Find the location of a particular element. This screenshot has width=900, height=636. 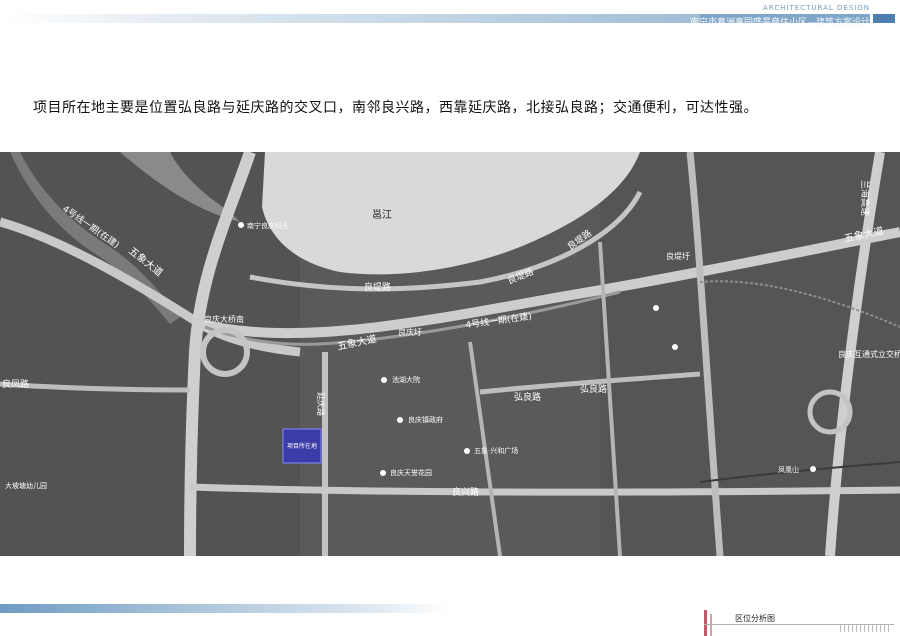

label-govt: 良庆镇政府 is located at coordinates (425, 419).